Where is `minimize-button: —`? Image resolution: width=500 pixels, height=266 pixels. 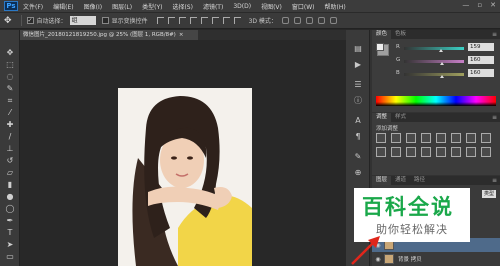
minimize-button: — is located at coordinates (465, 5).